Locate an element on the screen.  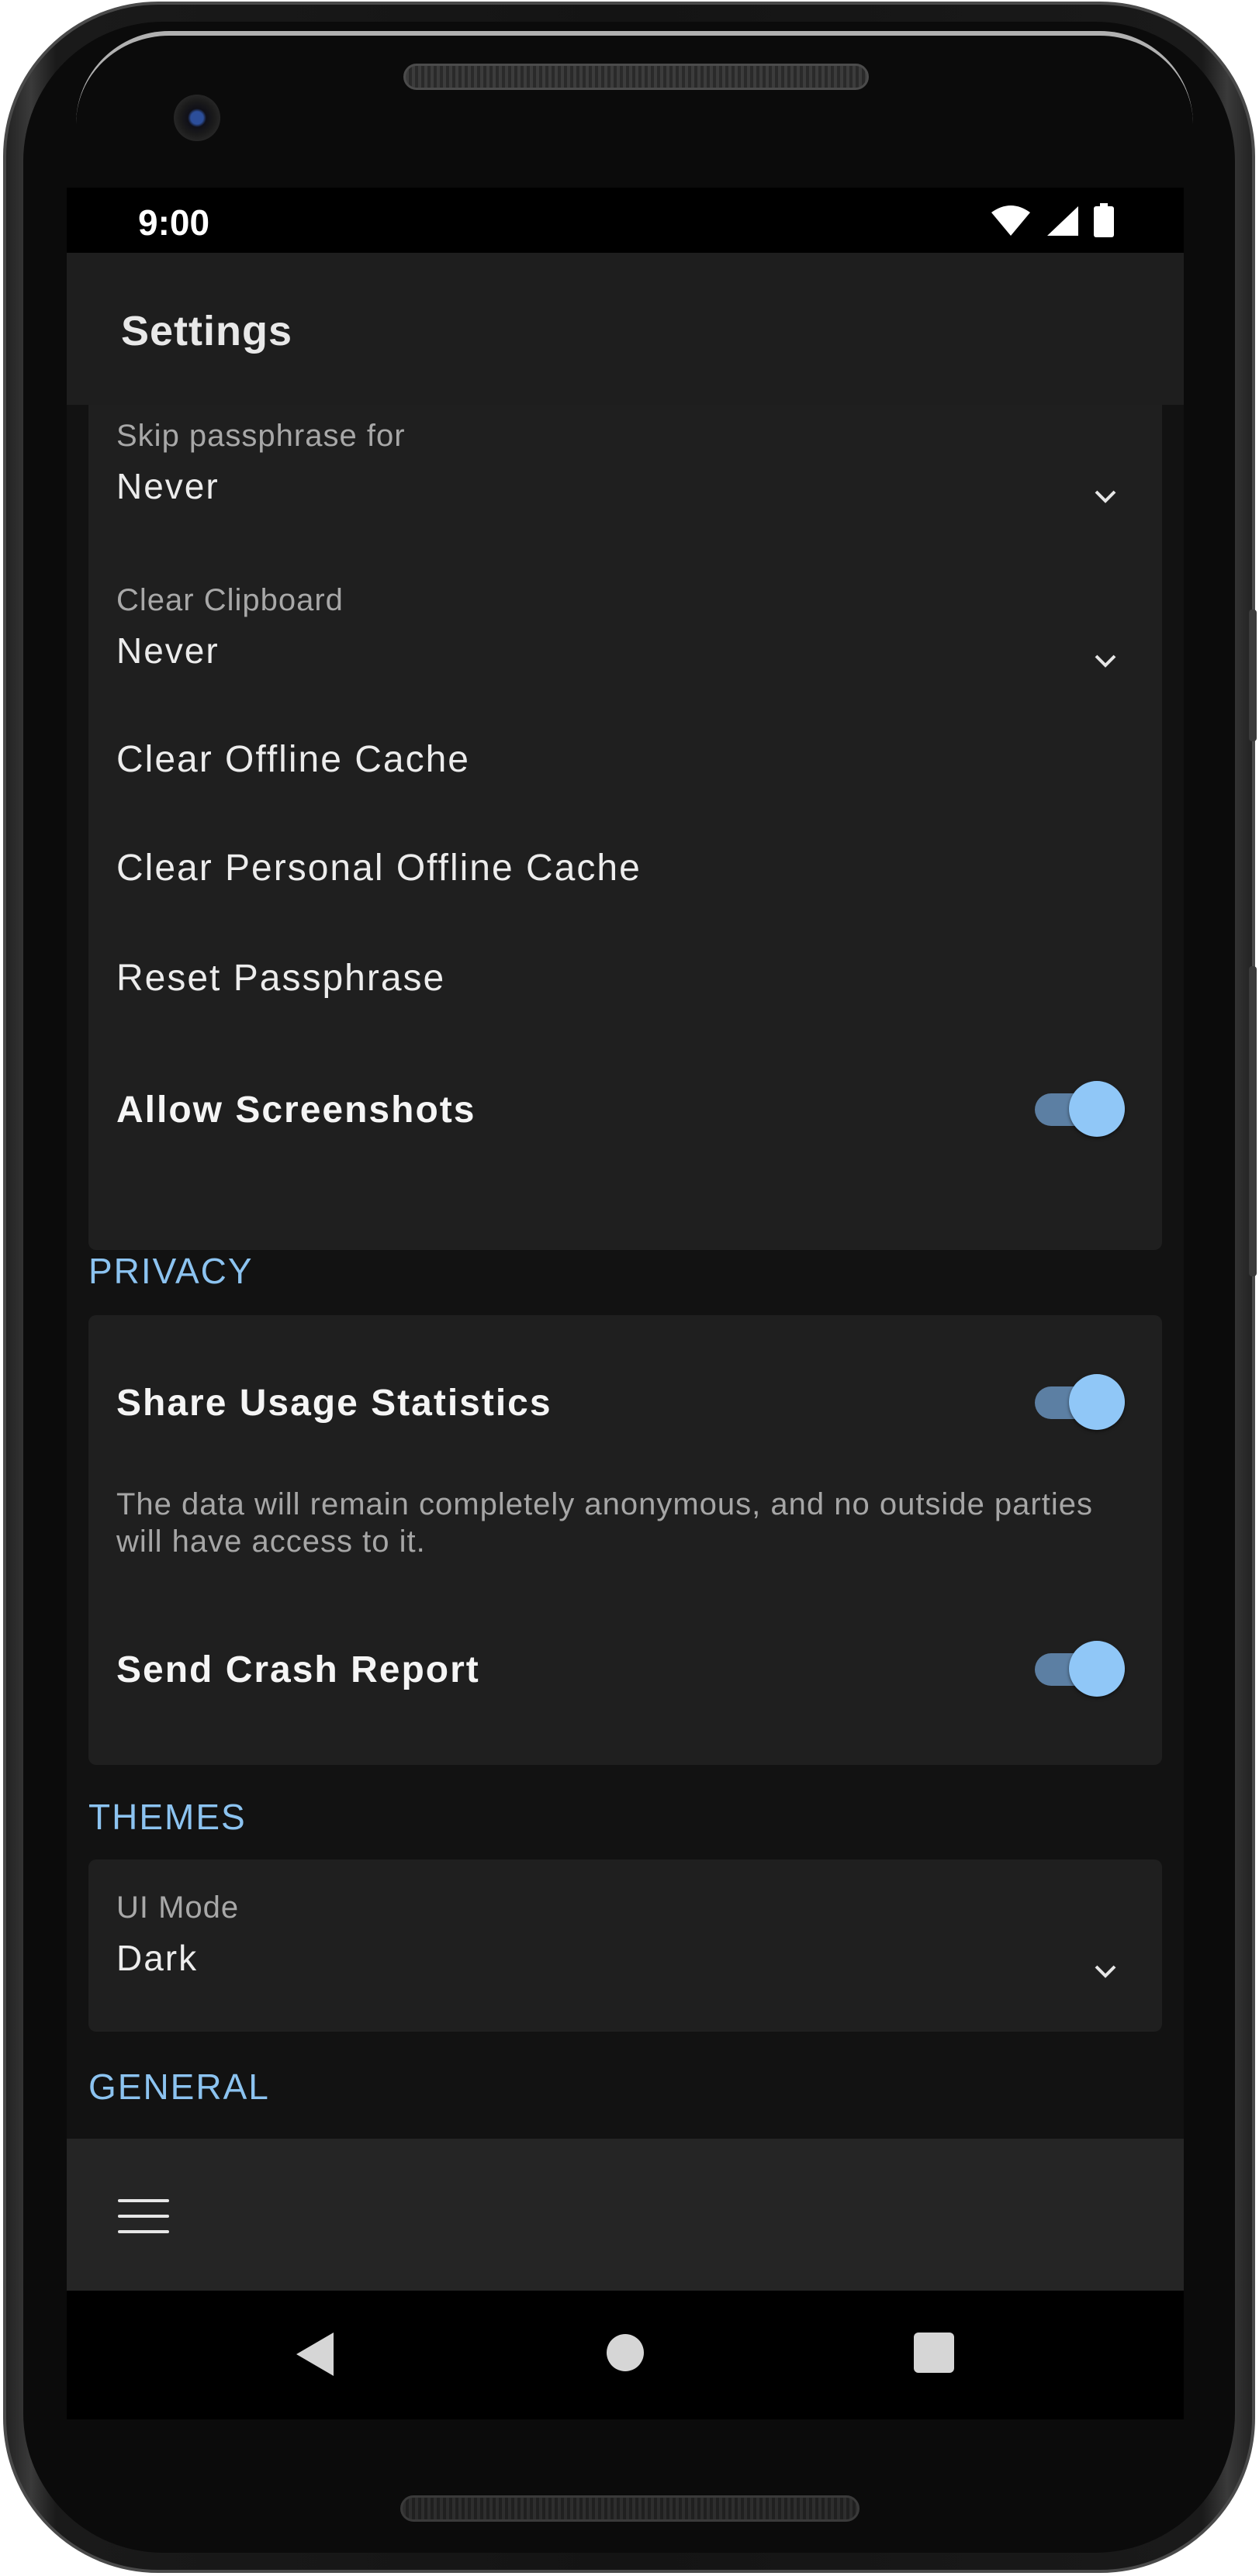
share-usage-label: Share Usage Statistics is located at coordinates (334, 1404).